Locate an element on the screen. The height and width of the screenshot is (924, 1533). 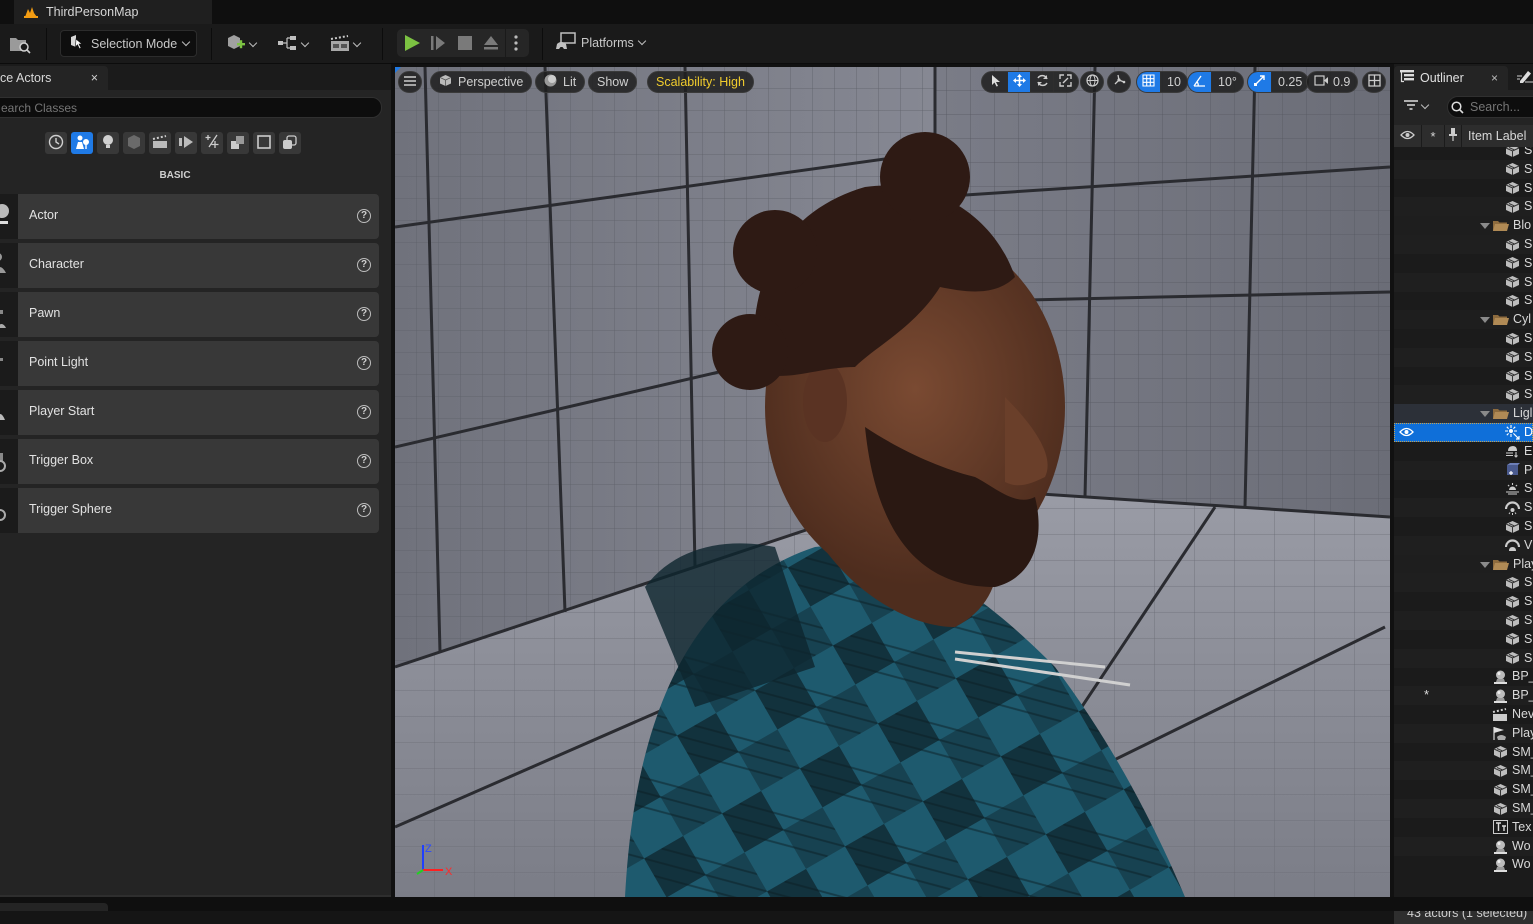
surface-snapping-toggle is located at coordinates (1119, 82).